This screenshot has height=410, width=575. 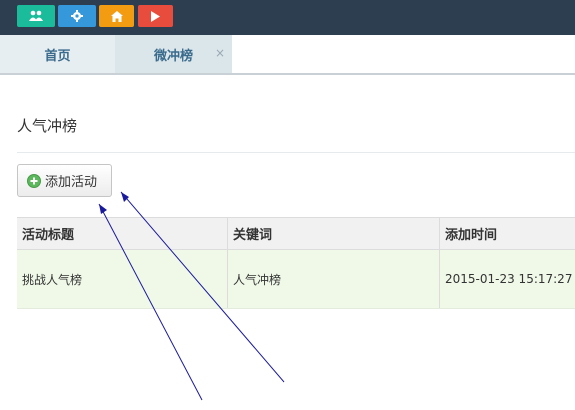 I want to click on add-activity-button: 添加活动, so click(x=64, y=180).